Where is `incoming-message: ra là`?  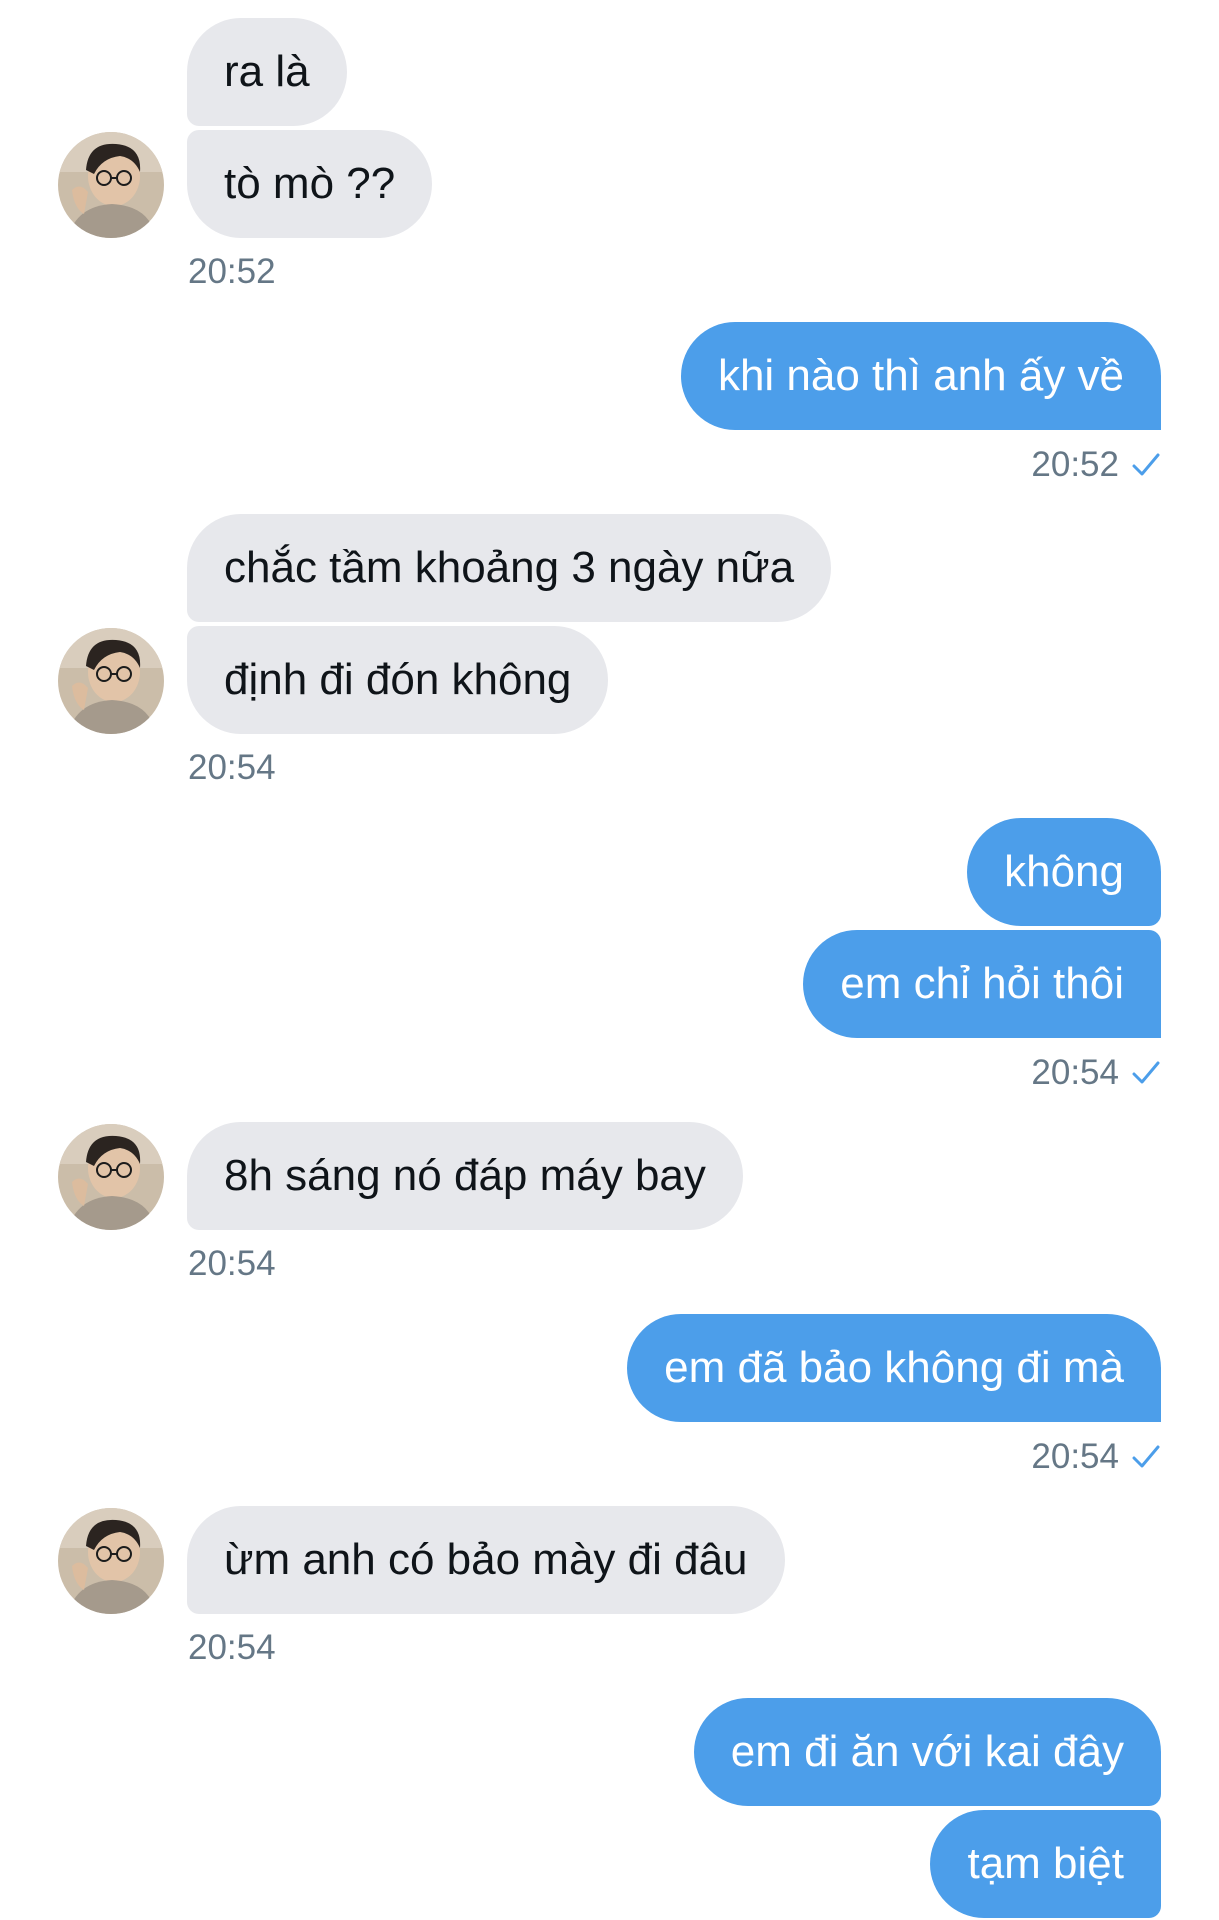 incoming-message: ra là is located at coordinates (267, 72).